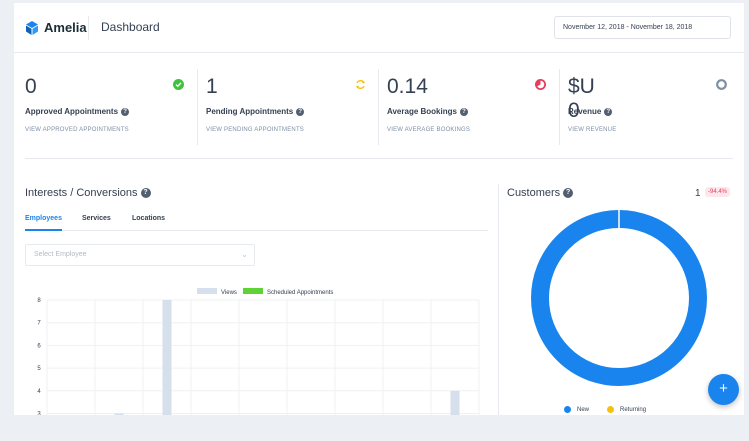  Describe the element at coordinates (244, 254) in the screenshot. I see `chevron-down-icon: ⌄` at that location.